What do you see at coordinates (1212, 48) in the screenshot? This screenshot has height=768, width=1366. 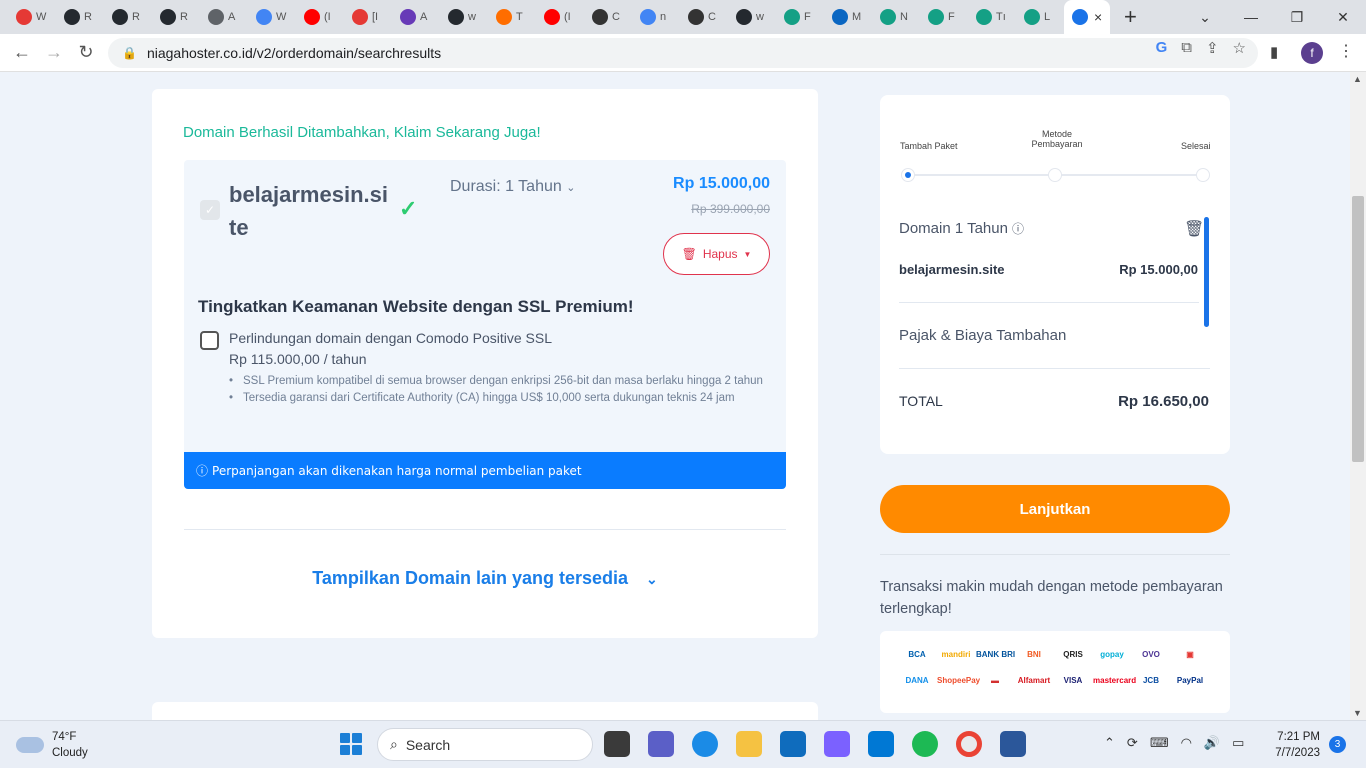 I see `share-icon: ⇪` at bounding box center [1212, 48].